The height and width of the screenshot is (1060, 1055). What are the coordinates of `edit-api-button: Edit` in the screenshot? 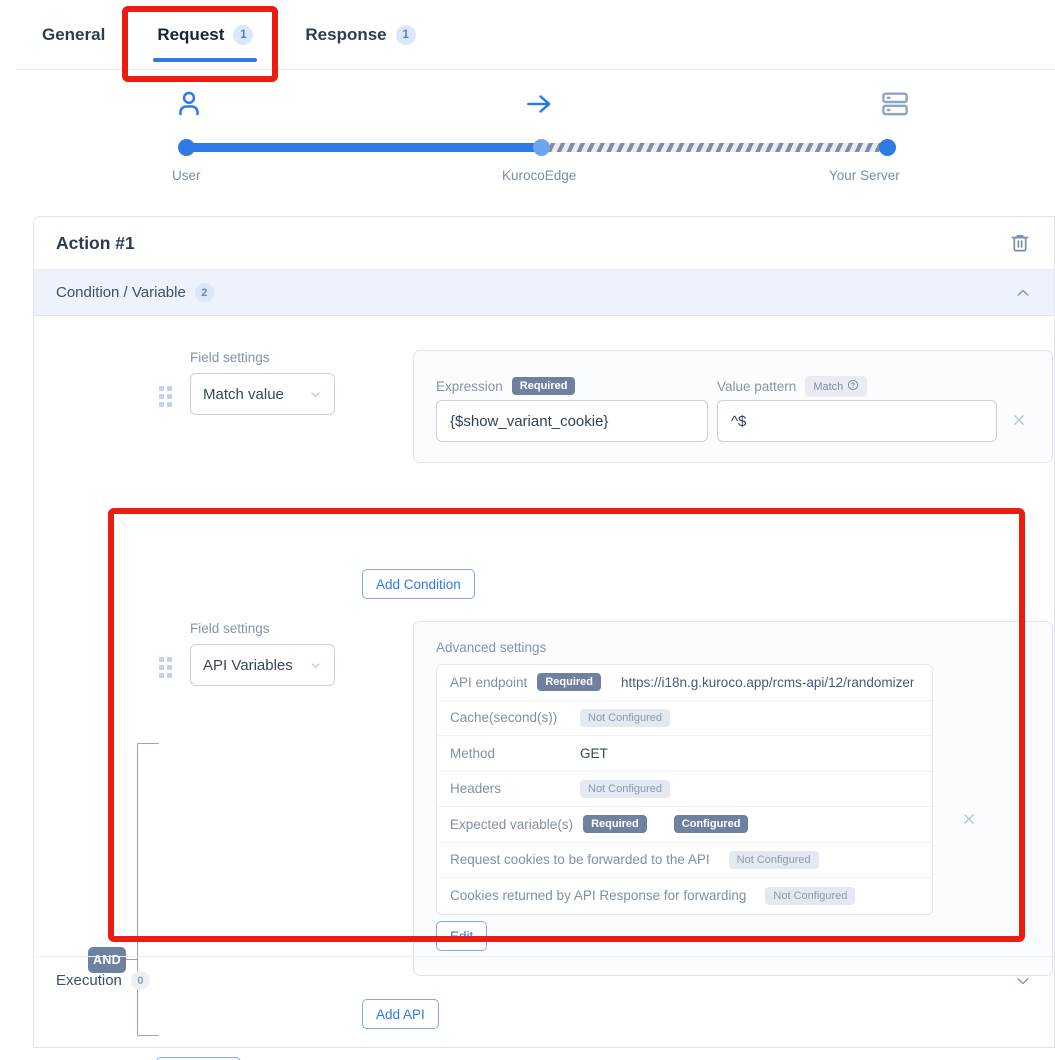 It's located at (462, 936).